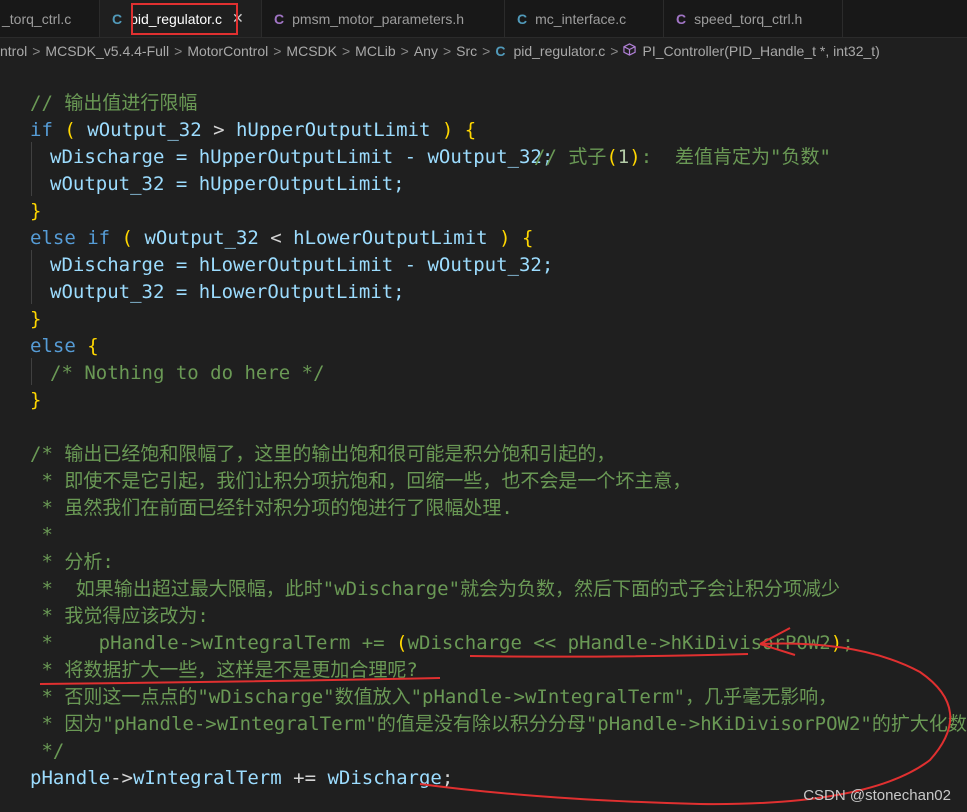 The image size is (967, 812). What do you see at coordinates (184, 19) in the screenshot?
I see `highlight-box` at bounding box center [184, 19].